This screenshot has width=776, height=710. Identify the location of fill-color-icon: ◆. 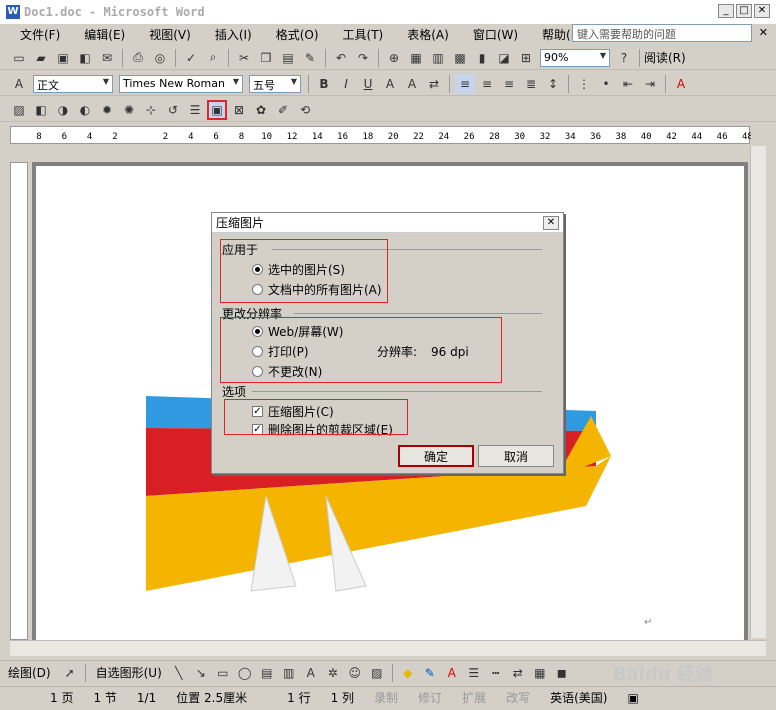
(408, 673).